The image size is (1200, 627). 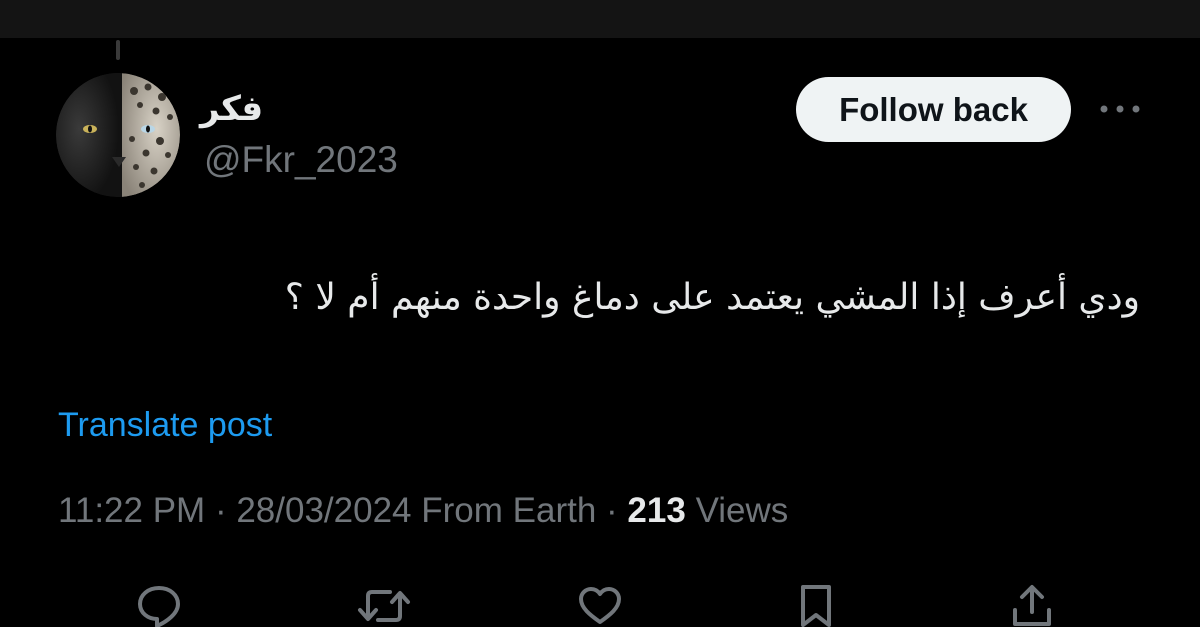 I want to click on share-button, so click(x=1032, y=604).